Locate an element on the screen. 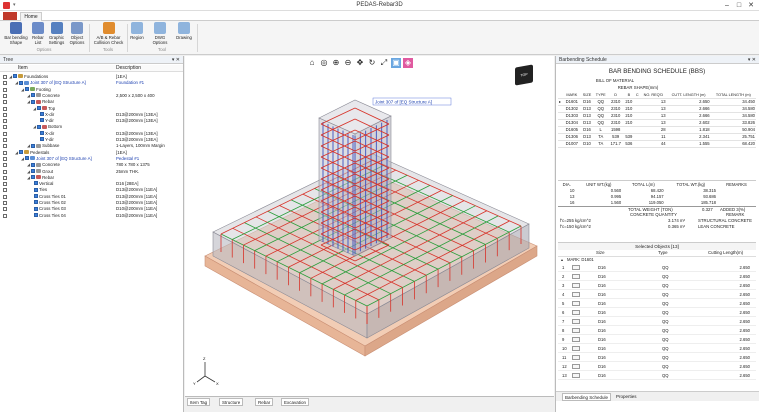 This screenshot has height=412, width=759. tree-item: Cross Ties 04 D10@200mm [11EA] is located at coordinates (91, 216).